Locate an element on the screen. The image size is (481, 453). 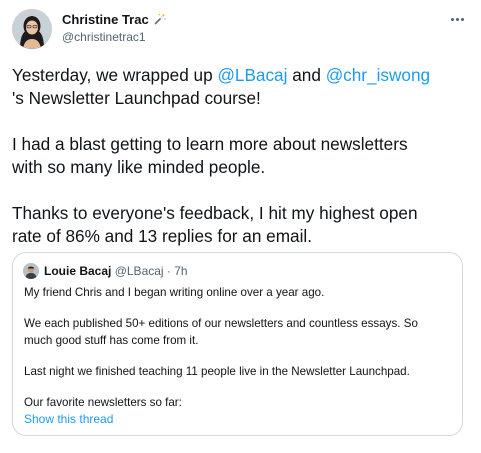
quoted-author-name: Louie Bacaj is located at coordinates (78, 271).